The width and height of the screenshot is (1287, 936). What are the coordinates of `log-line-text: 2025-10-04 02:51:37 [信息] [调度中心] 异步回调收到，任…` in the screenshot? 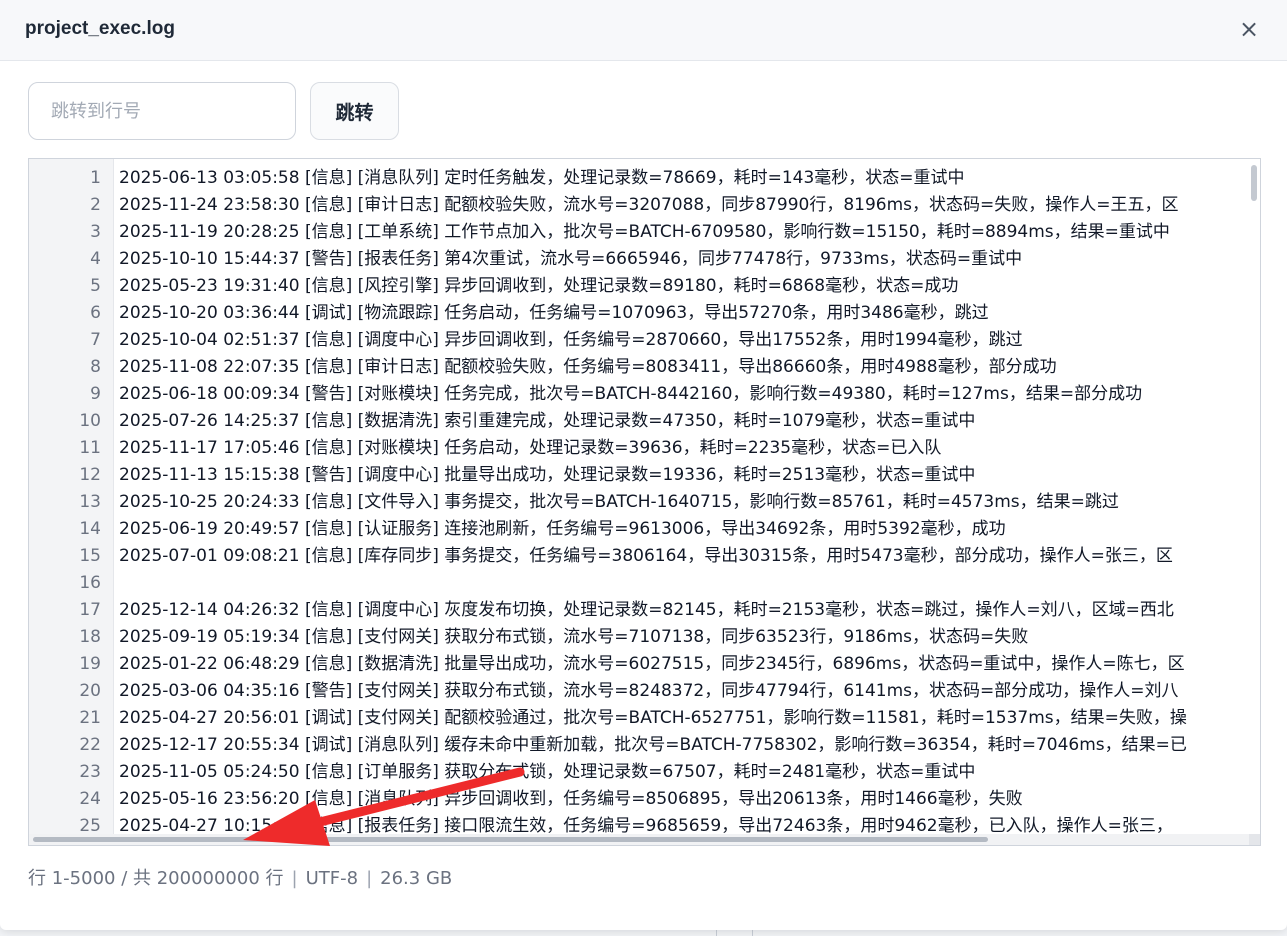 It's located at (571, 340).